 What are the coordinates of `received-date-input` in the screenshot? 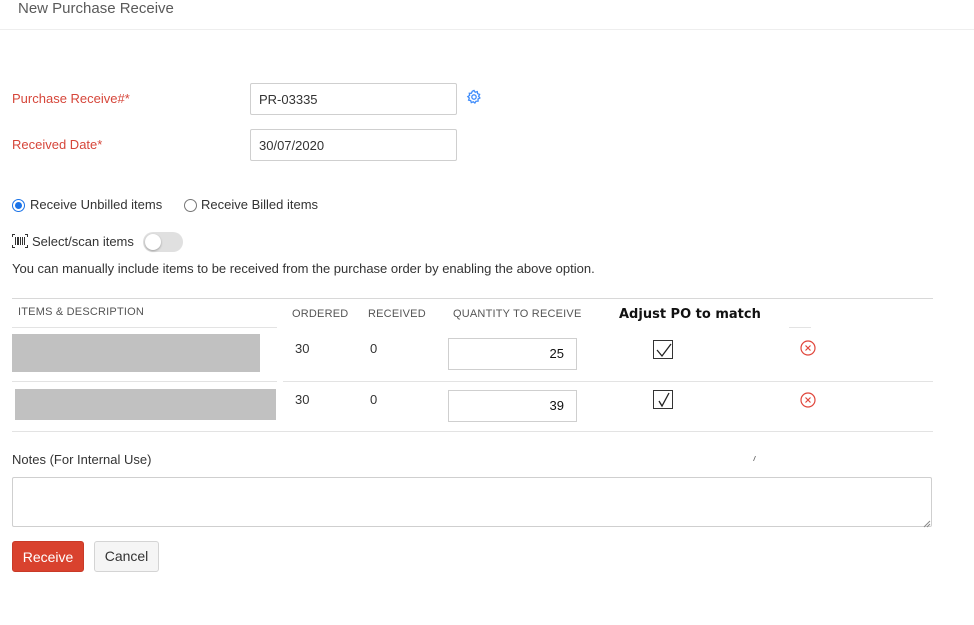 It's located at (353, 145).